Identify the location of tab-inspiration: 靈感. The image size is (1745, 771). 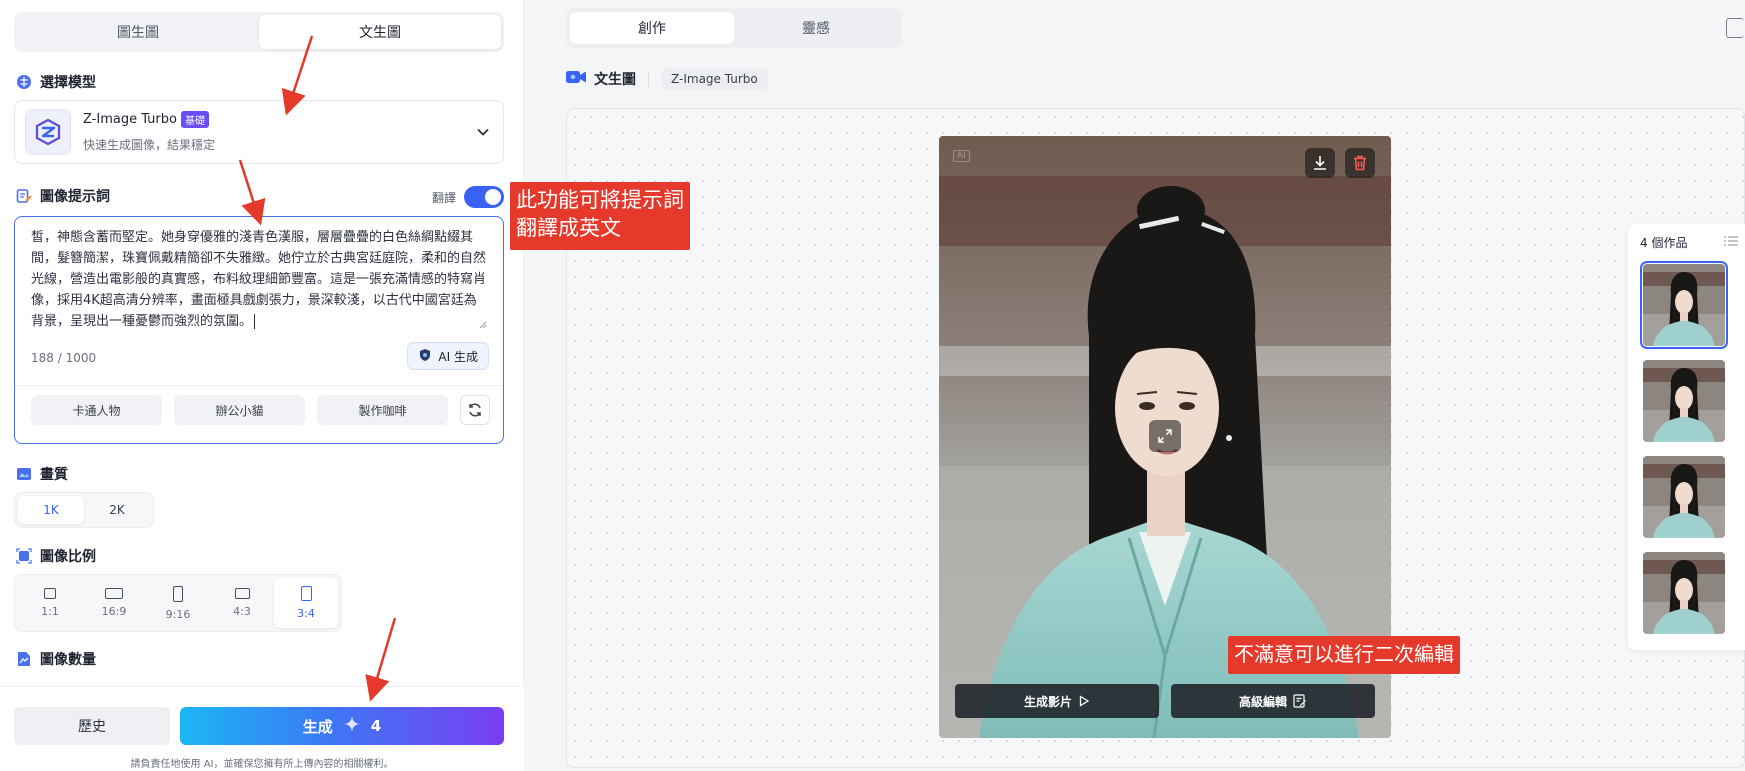
(816, 28).